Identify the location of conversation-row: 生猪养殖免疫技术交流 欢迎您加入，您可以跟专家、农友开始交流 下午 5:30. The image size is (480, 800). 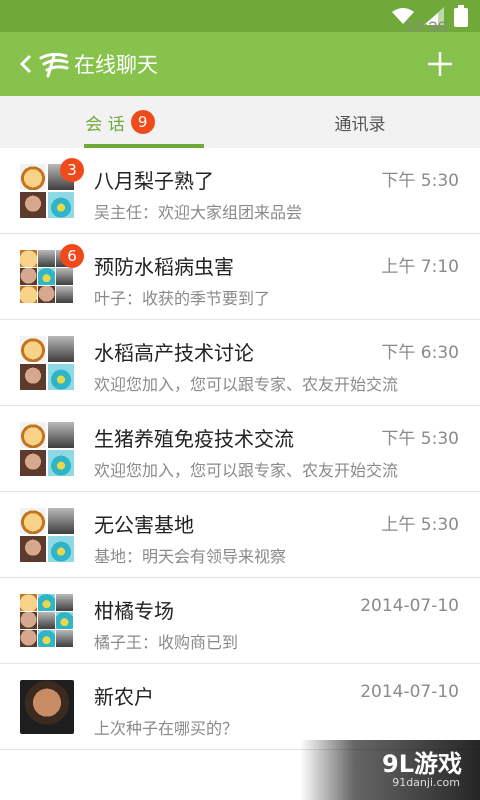
(240, 449).